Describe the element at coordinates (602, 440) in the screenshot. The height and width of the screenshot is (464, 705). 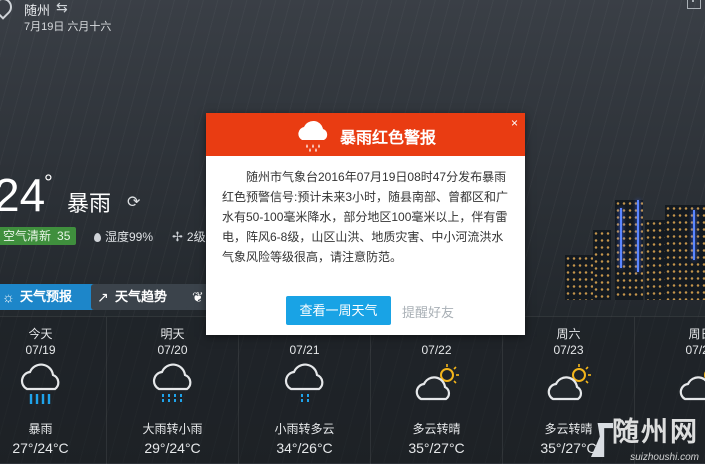
I see `watermark-logo-icon` at that location.